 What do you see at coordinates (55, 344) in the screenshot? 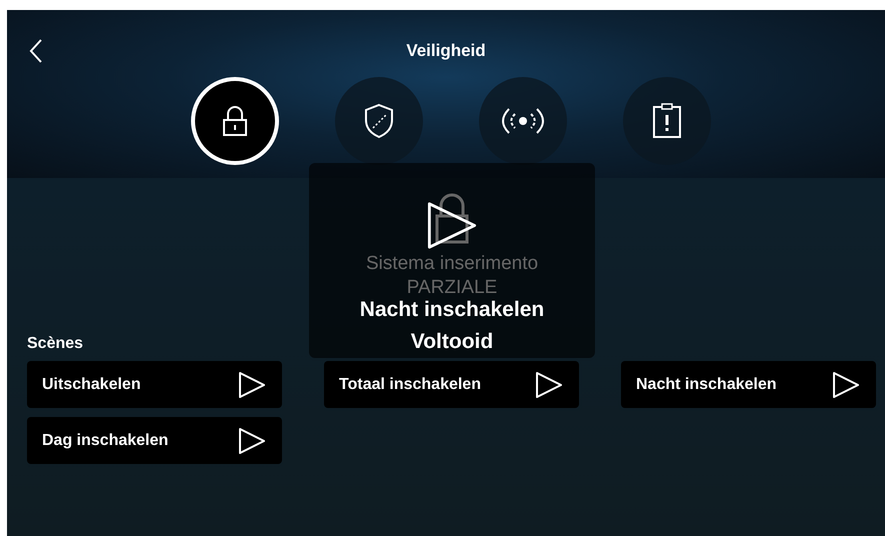
I see `section-title: Scènes` at bounding box center [55, 344].